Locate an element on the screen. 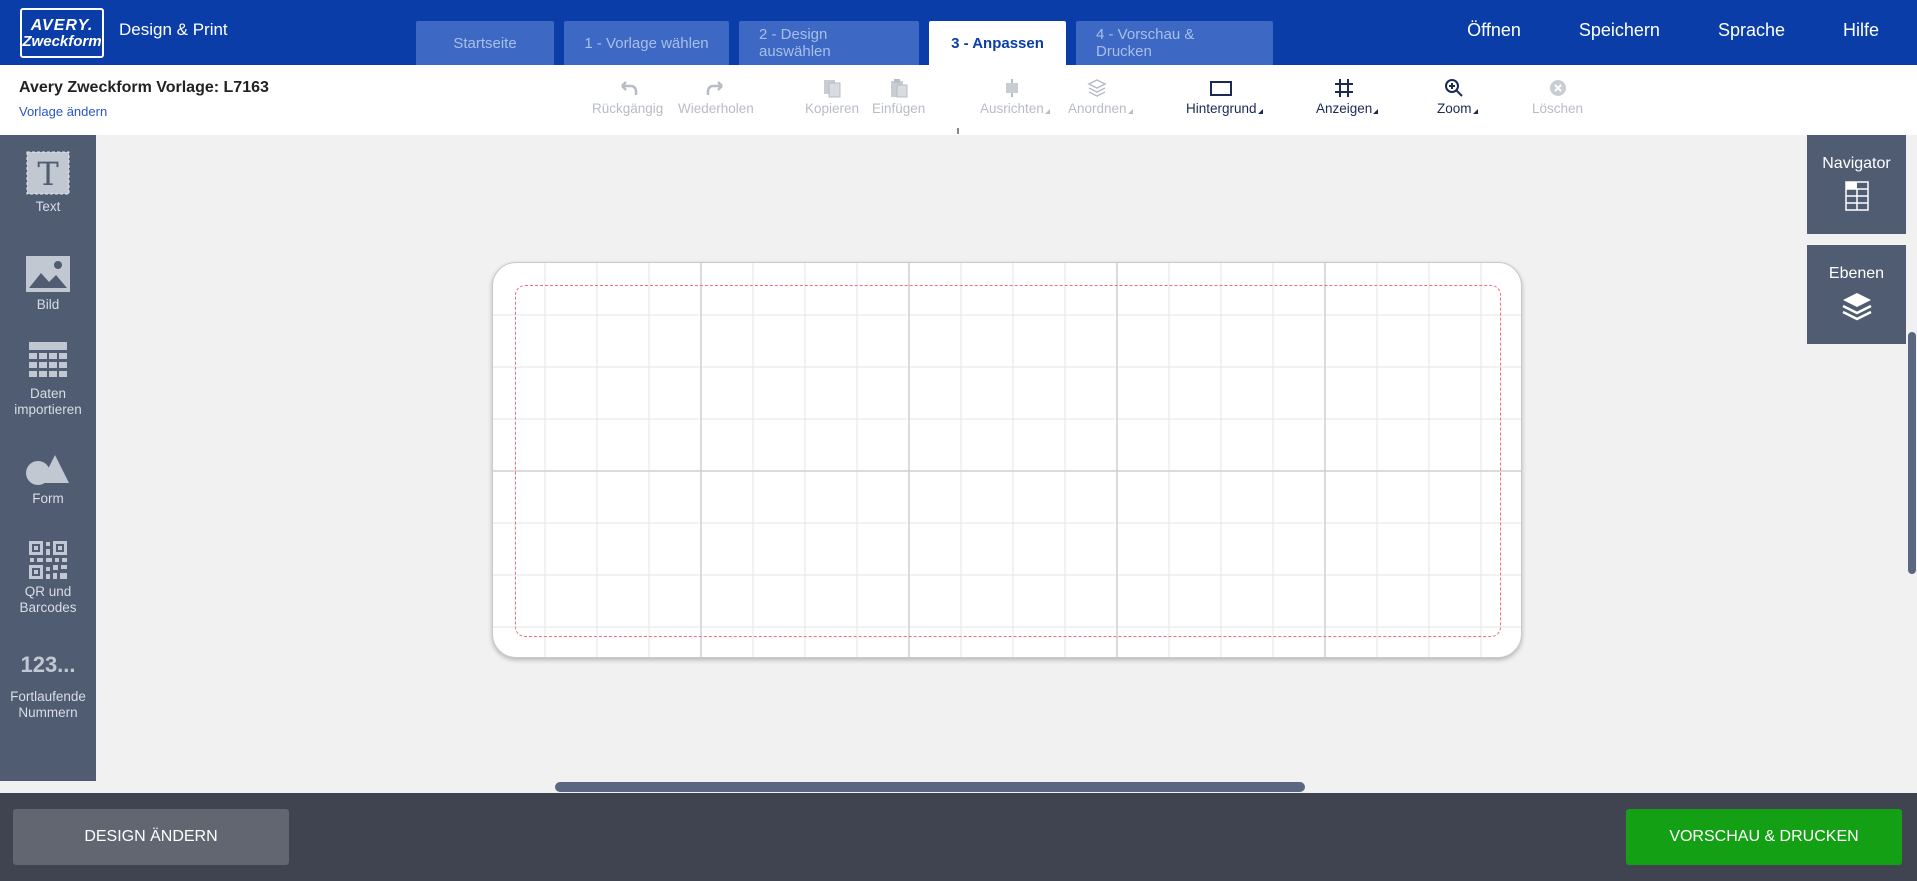  sidebar-item-numbering: 123... Fortlaufende Nummern is located at coordinates (48, 683).